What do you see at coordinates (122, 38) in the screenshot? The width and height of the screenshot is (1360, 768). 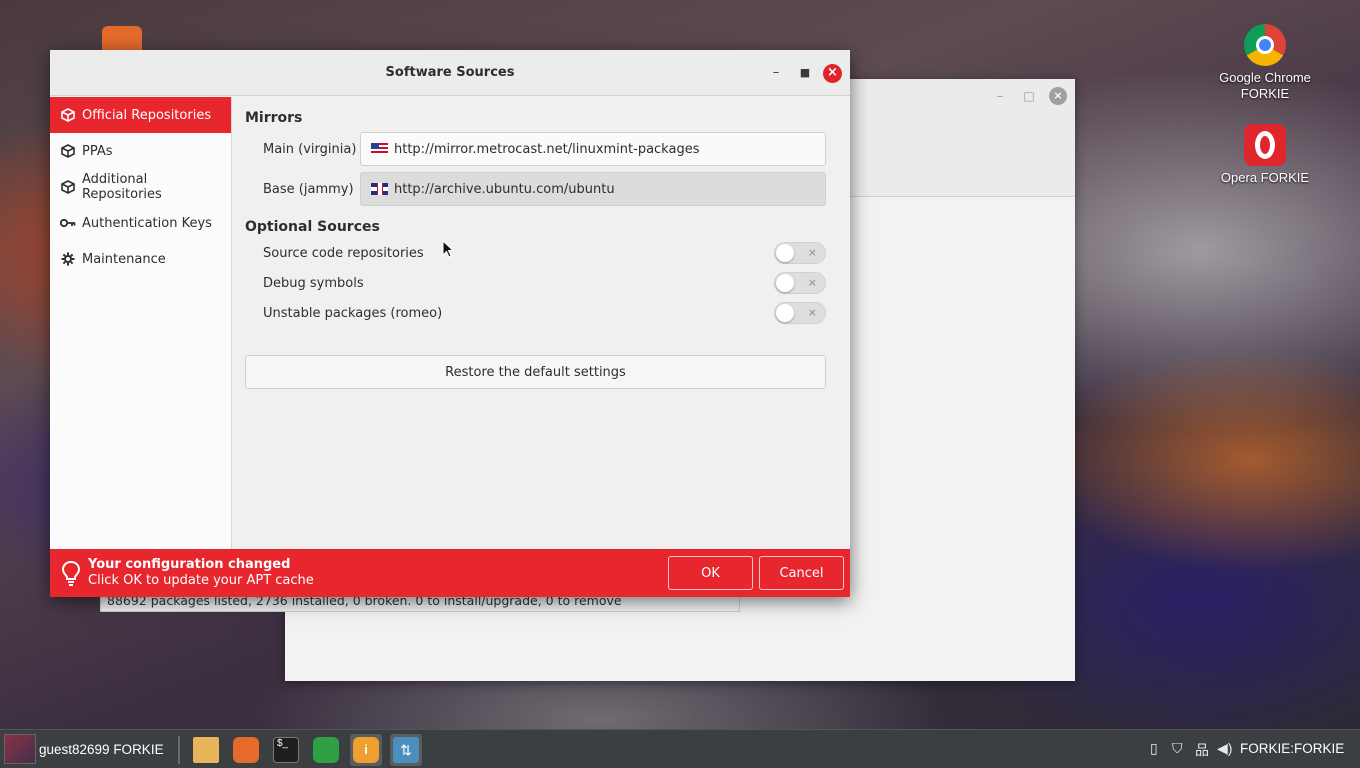 I see `desktop-app-icon-partial` at bounding box center [122, 38].